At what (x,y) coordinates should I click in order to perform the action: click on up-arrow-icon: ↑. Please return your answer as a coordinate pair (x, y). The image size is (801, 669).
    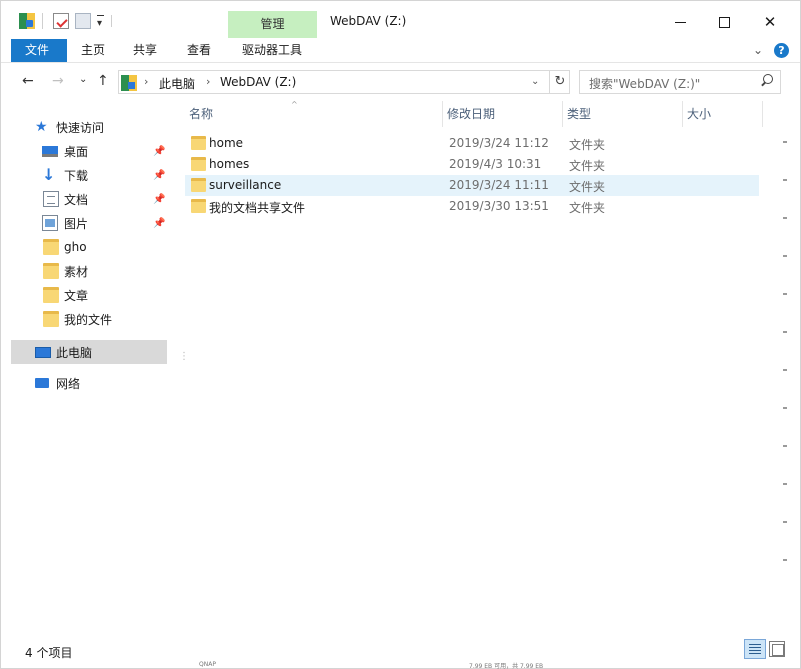
    Looking at the image, I should click on (103, 81).